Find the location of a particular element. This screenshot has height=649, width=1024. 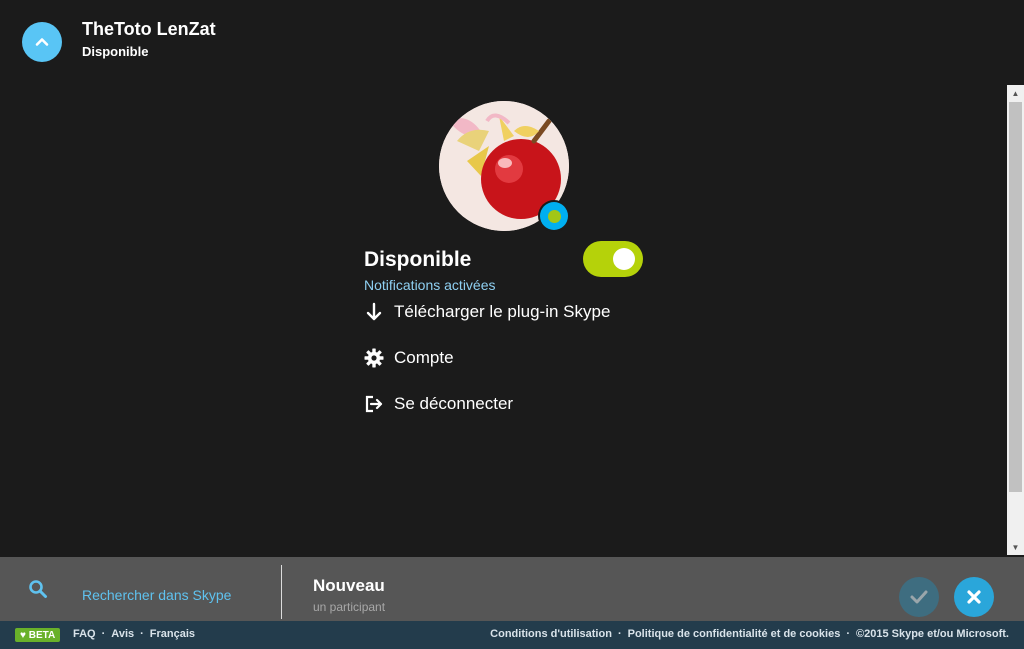

divider is located at coordinates (281, 592).